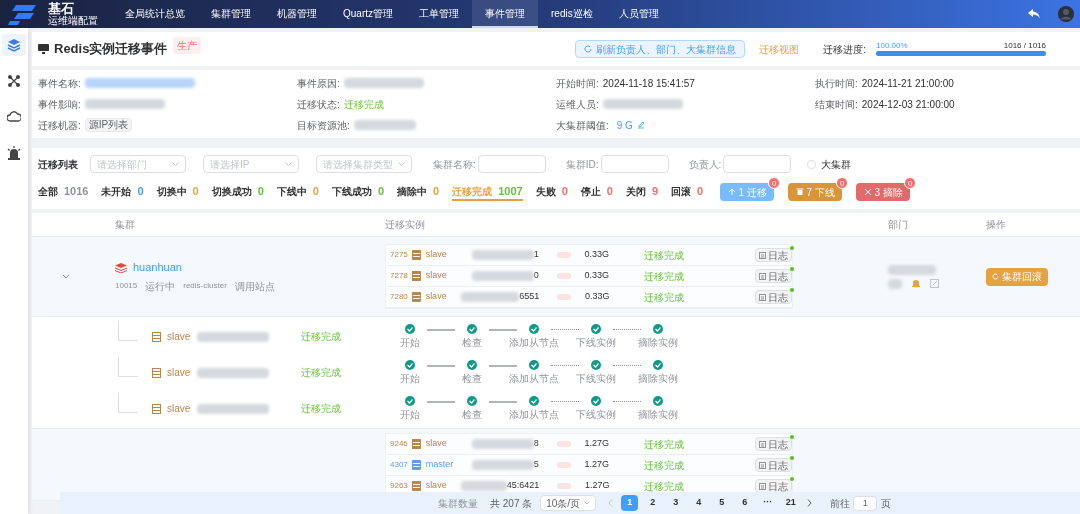 The image size is (1080, 514). What do you see at coordinates (511, 503) in the screenshot?
I see `total-count: 共 207 条` at bounding box center [511, 503].